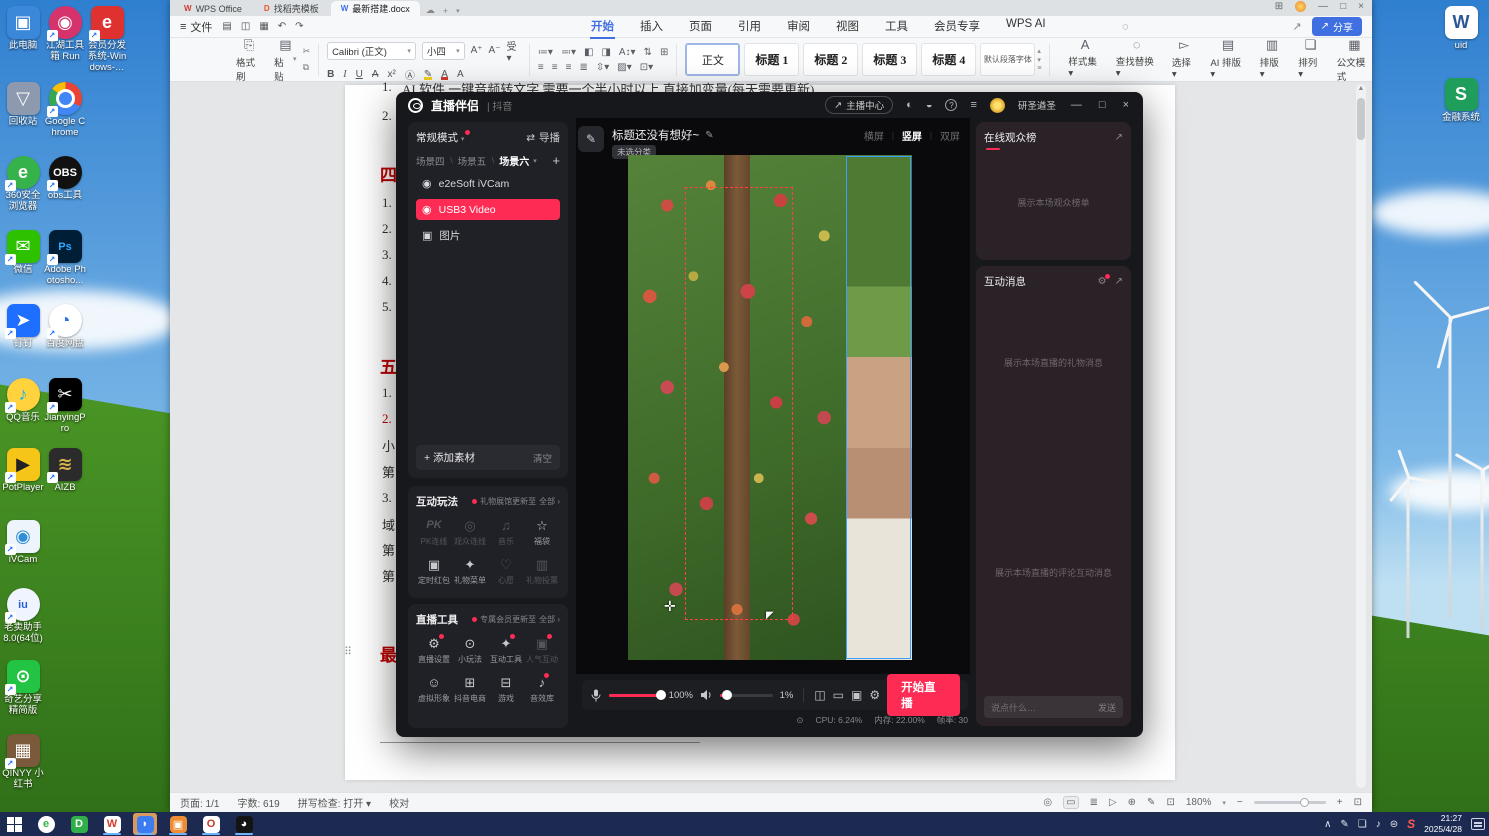 Image resolution: width=1489 pixels, height=836 pixels. What do you see at coordinates (23, 471) in the screenshot?
I see `desktop-icon: ▶ ↗ PotPlayer` at bounding box center [23, 471].